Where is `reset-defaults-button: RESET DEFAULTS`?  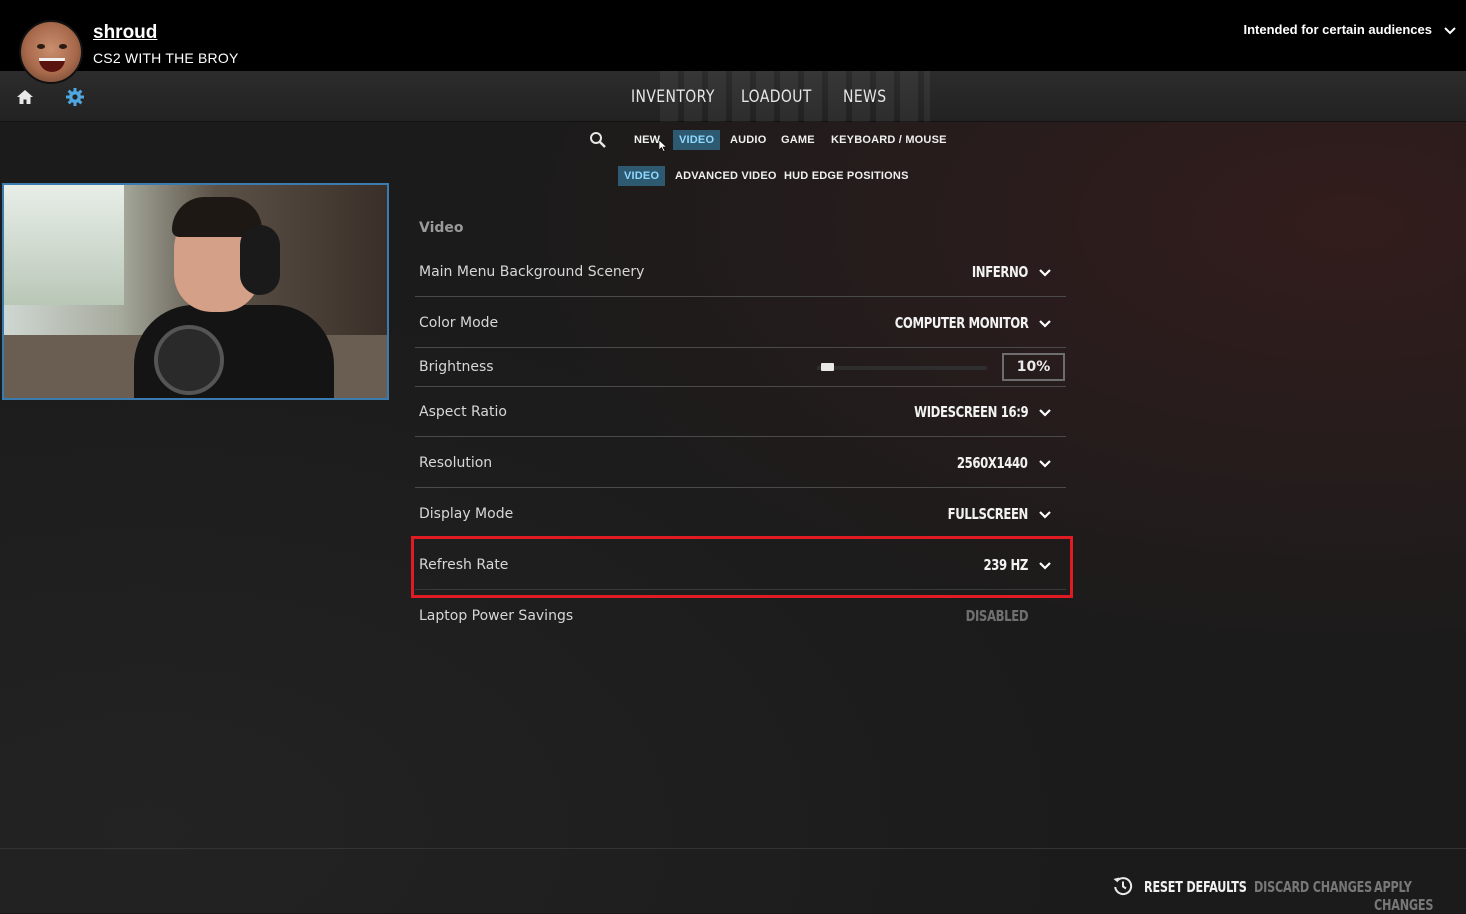
reset-defaults-button: RESET DEFAULTS is located at coordinates (1195, 887).